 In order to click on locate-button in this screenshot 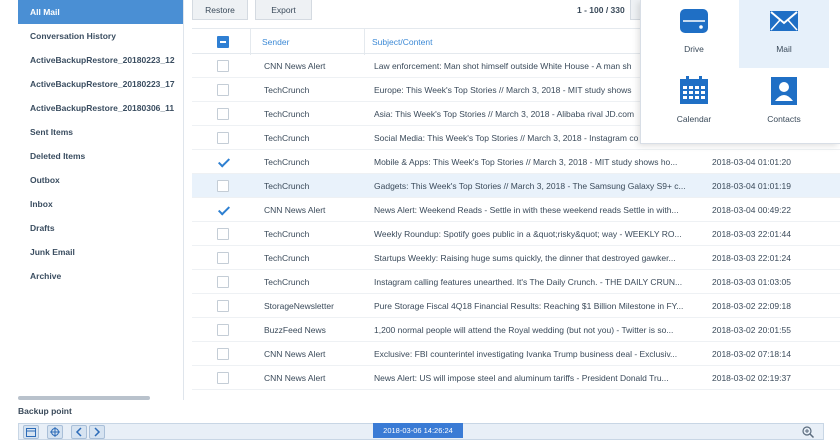, I will do `click(55, 432)`.